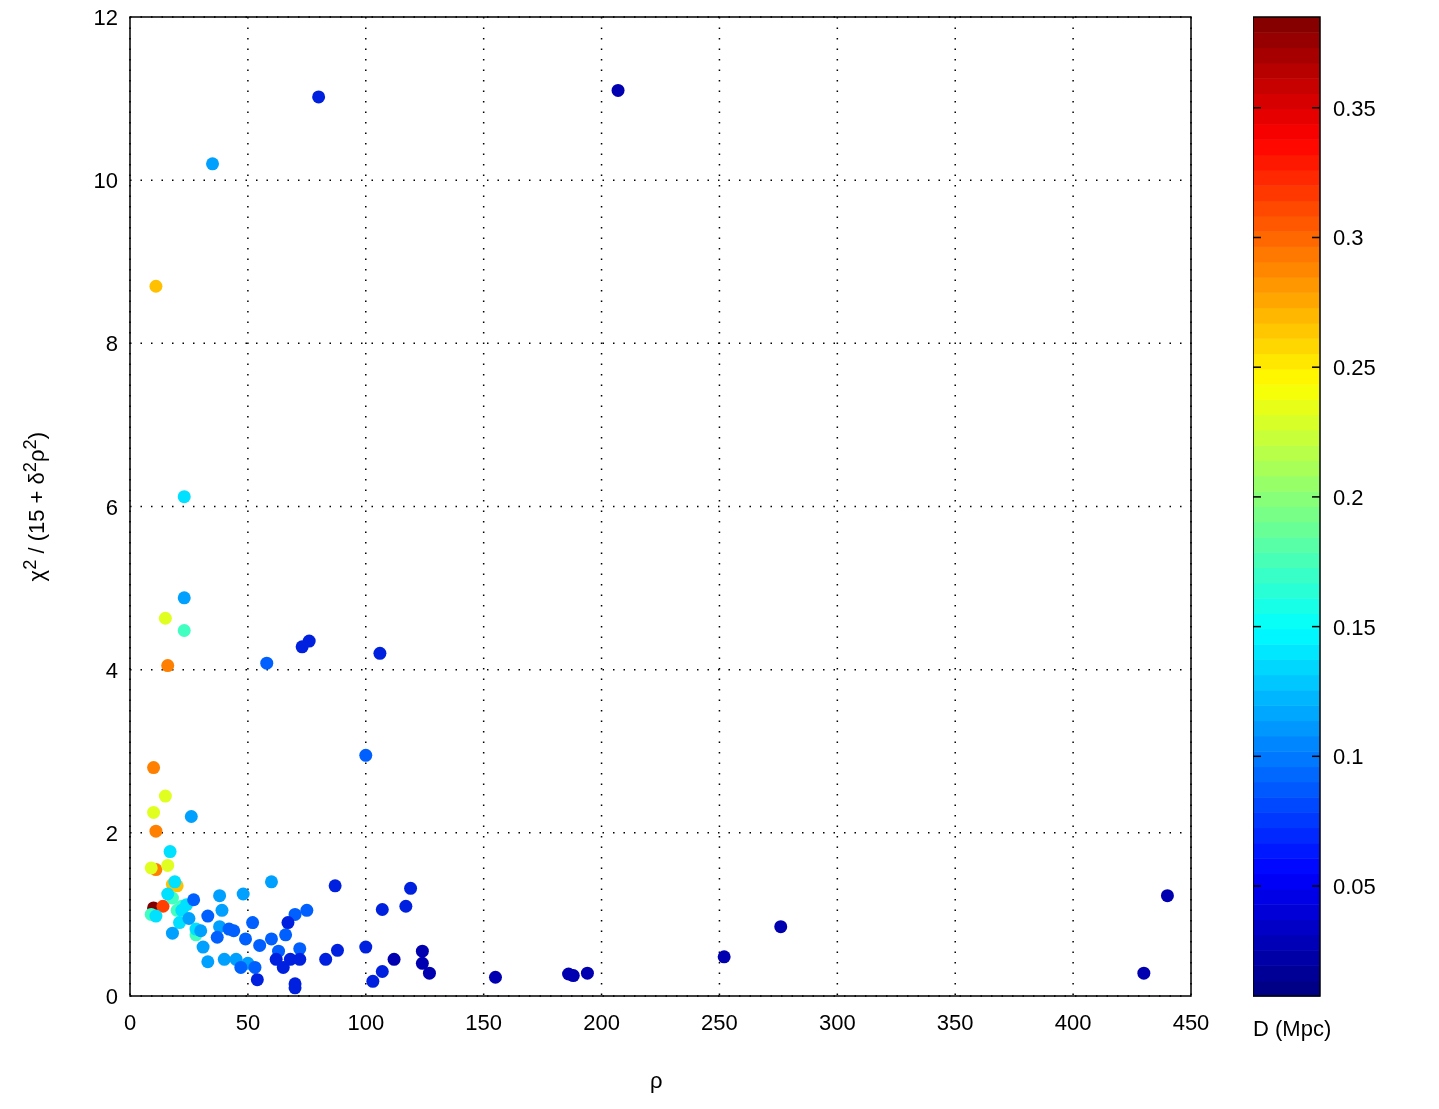 This screenshot has width=1439, height=1109. I want to click on x-tick-label: 200, so click(601, 1022).